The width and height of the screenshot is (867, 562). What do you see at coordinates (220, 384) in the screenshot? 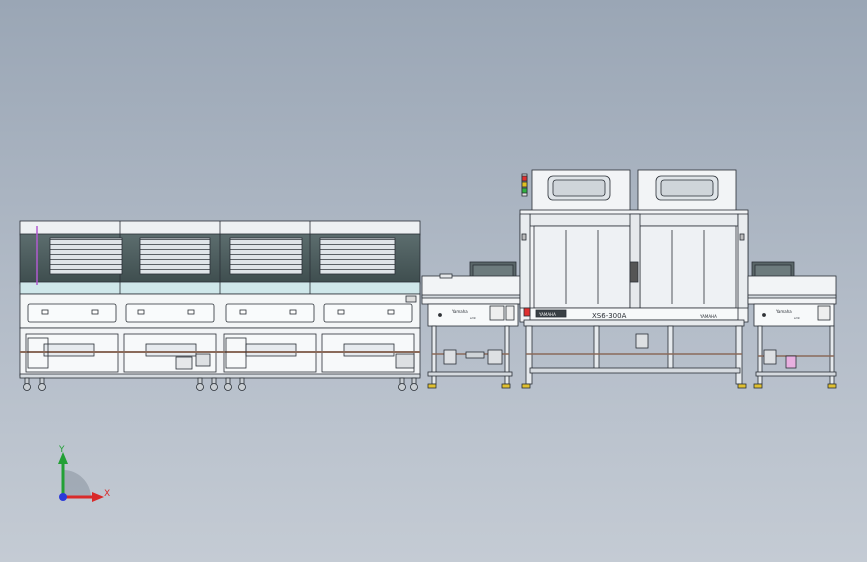
I see `buffer-casters` at bounding box center [220, 384].